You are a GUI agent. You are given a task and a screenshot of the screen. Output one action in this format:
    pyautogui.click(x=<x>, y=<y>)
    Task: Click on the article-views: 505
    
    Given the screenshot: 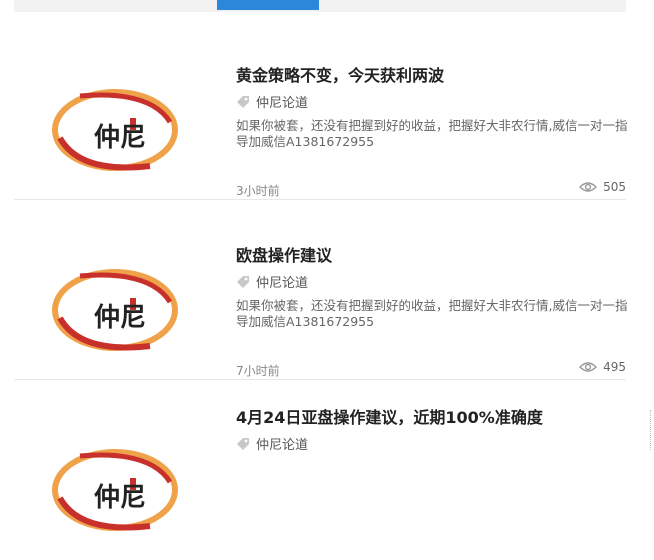 What is the action you would take?
    pyautogui.click(x=602, y=187)
    